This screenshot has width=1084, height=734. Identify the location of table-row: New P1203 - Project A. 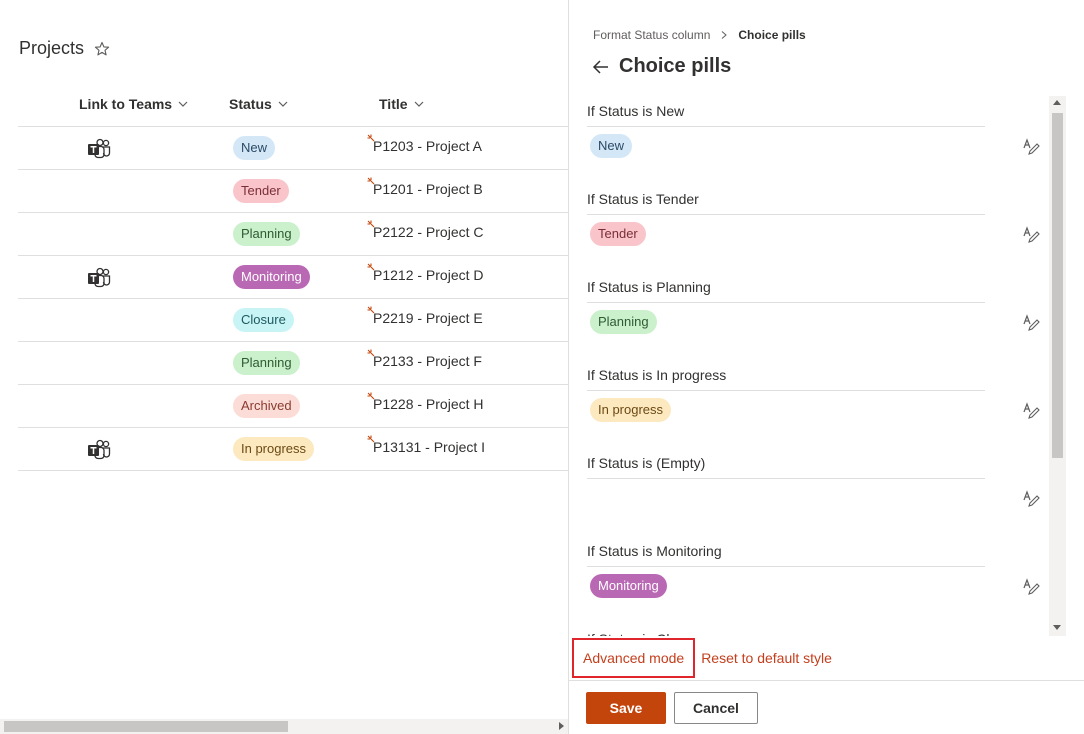
(293, 148).